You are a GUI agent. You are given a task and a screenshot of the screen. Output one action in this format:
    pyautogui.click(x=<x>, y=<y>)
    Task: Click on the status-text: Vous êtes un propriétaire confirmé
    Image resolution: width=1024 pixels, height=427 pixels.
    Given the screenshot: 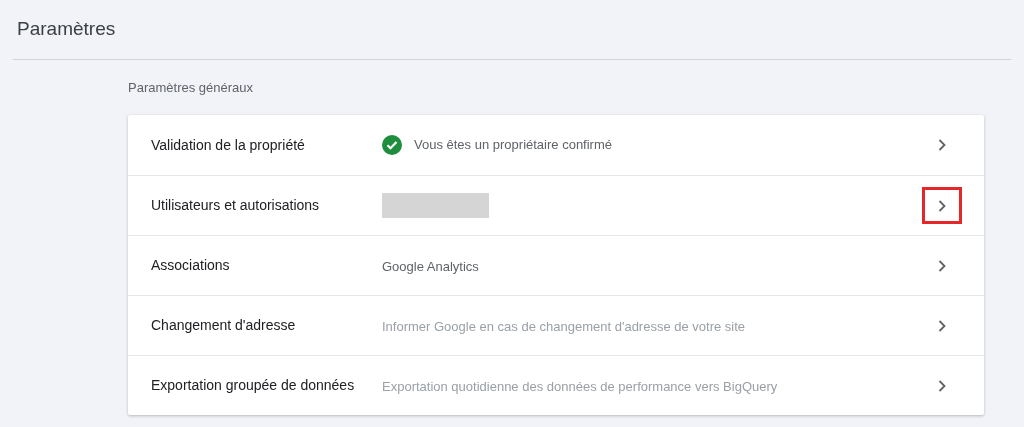 What is the action you would take?
    pyautogui.click(x=513, y=145)
    